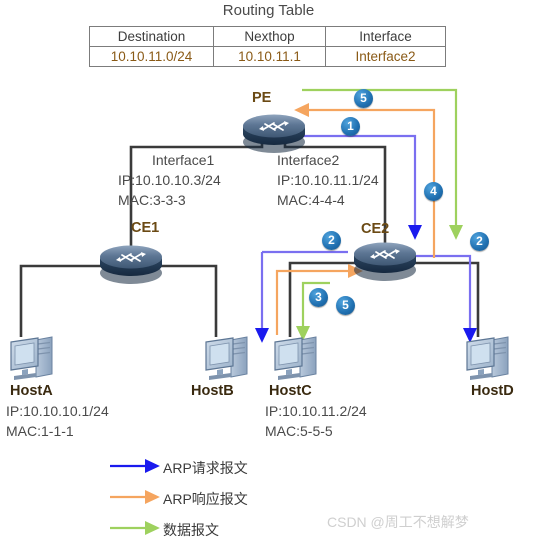 This screenshot has width=537, height=548. Describe the element at coordinates (31, 358) in the screenshot. I see `hosta-icon` at that location.